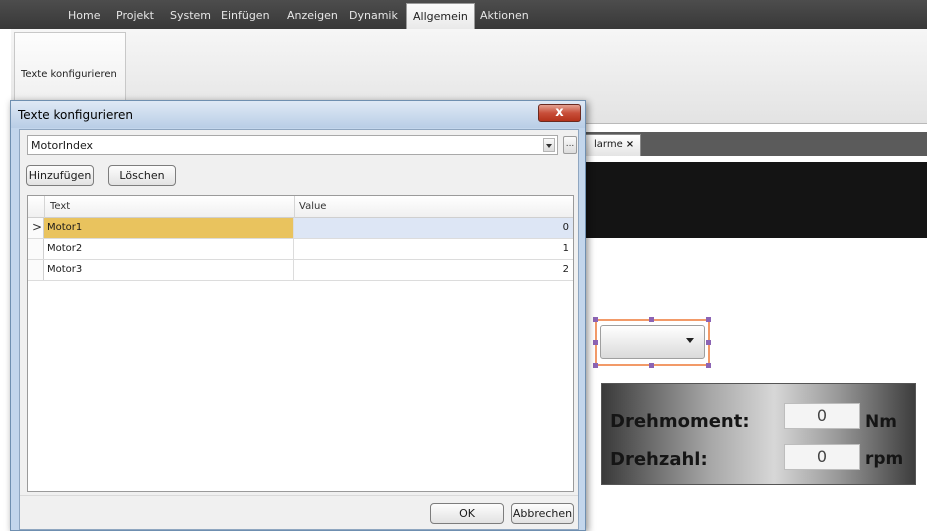 The height and width of the screenshot is (531, 927). I want to click on table-row: Motor2 1, so click(300, 249).